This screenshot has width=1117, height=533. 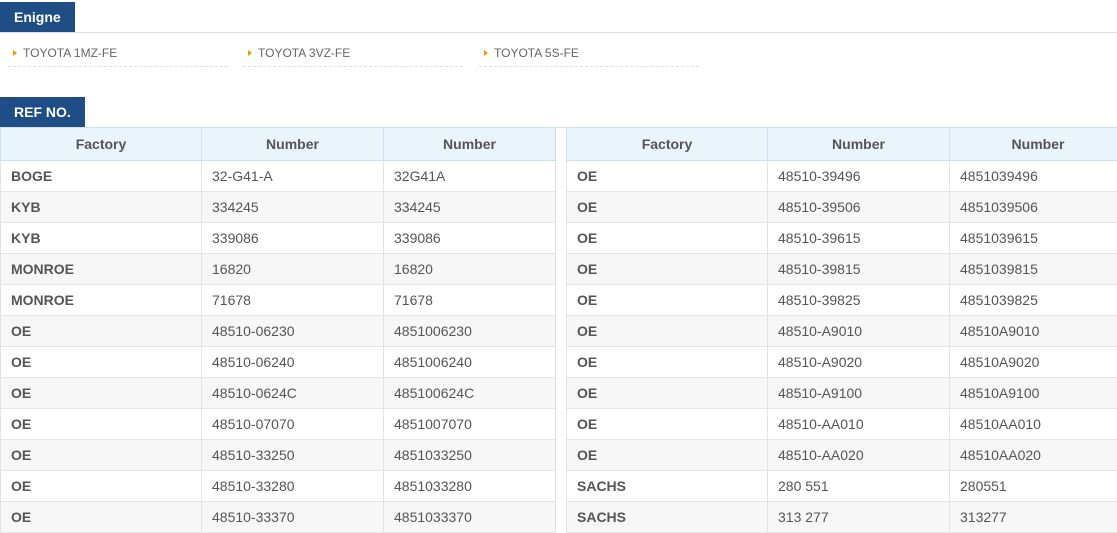 I want to click on table-row: OE48510-062404851006240, so click(x=278, y=362).